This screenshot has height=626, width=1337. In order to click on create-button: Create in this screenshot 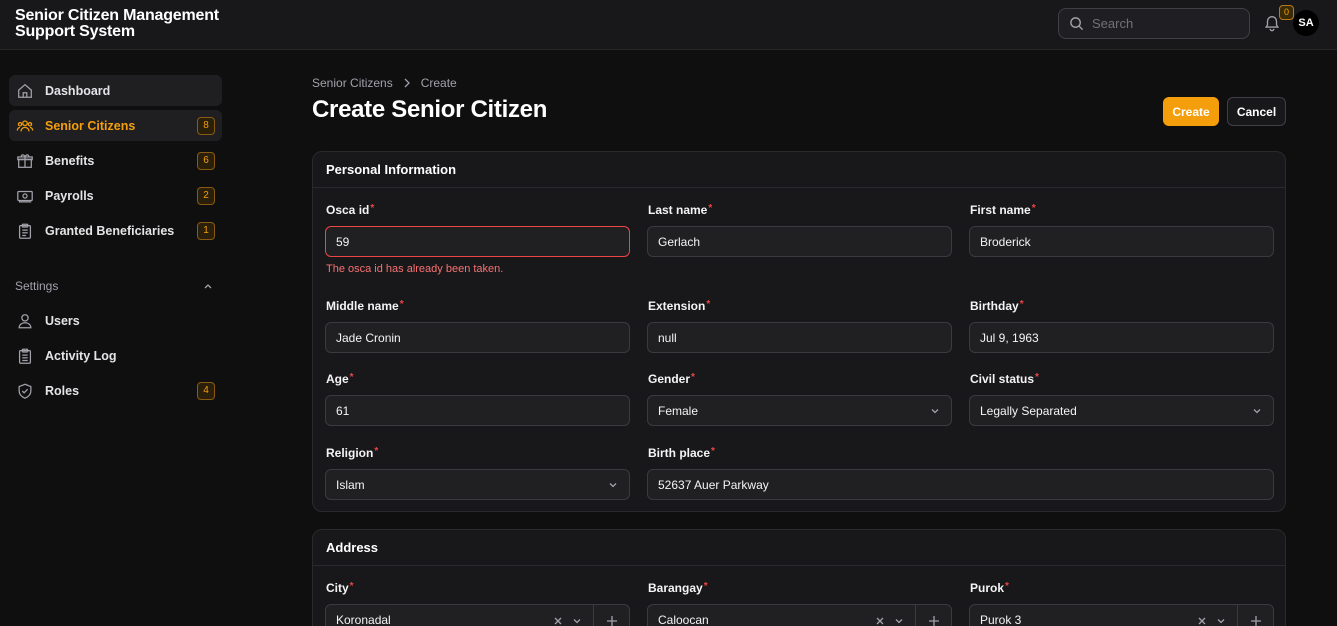, I will do `click(1191, 111)`.